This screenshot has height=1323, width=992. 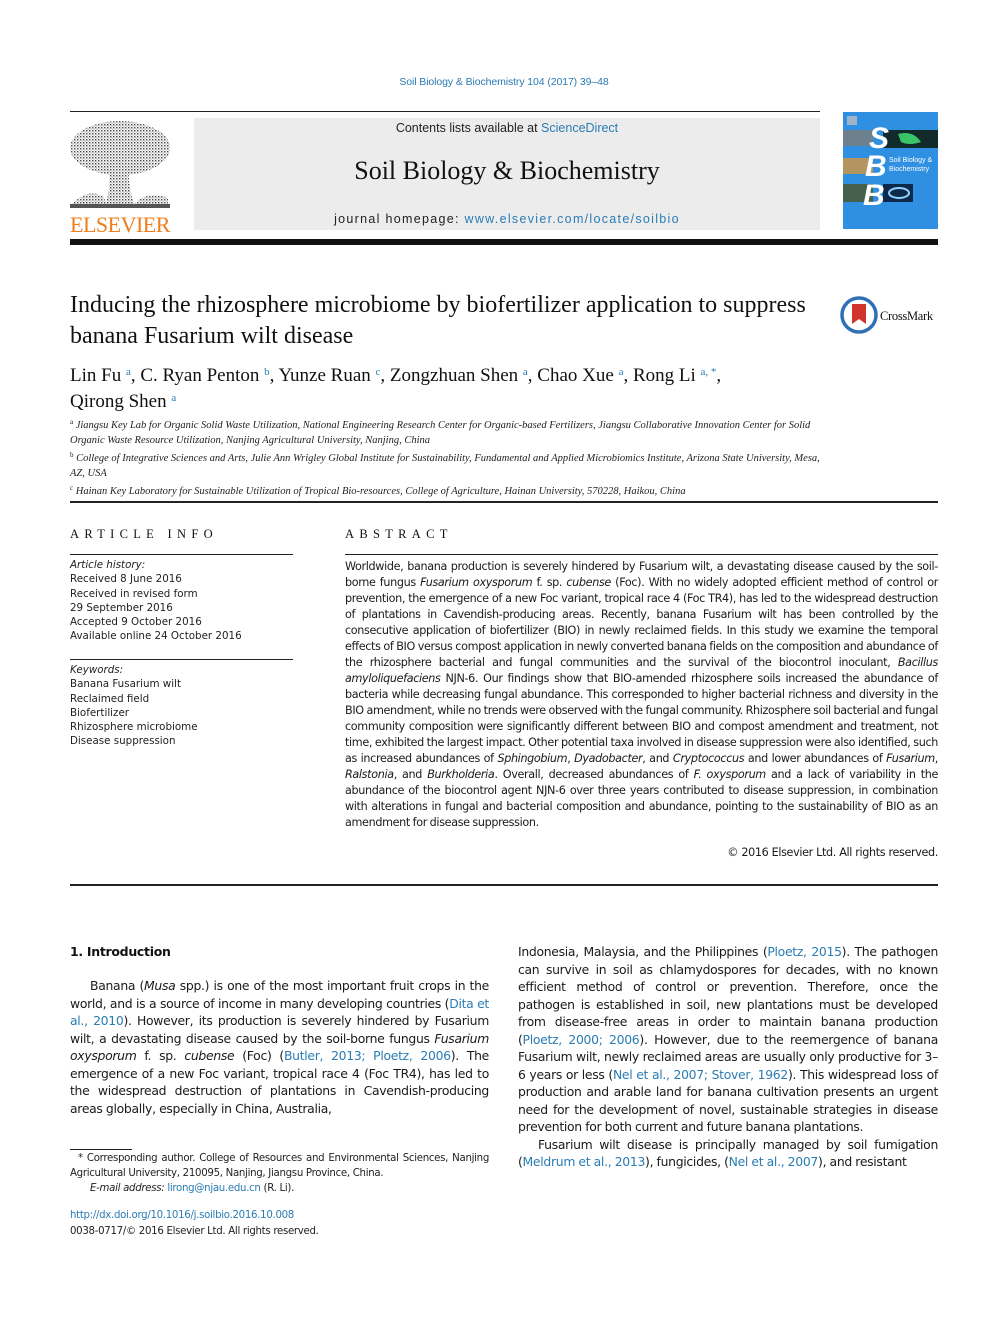 What do you see at coordinates (120, 224) in the screenshot?
I see `elsevier-wordmark: ELSEVIER` at bounding box center [120, 224].